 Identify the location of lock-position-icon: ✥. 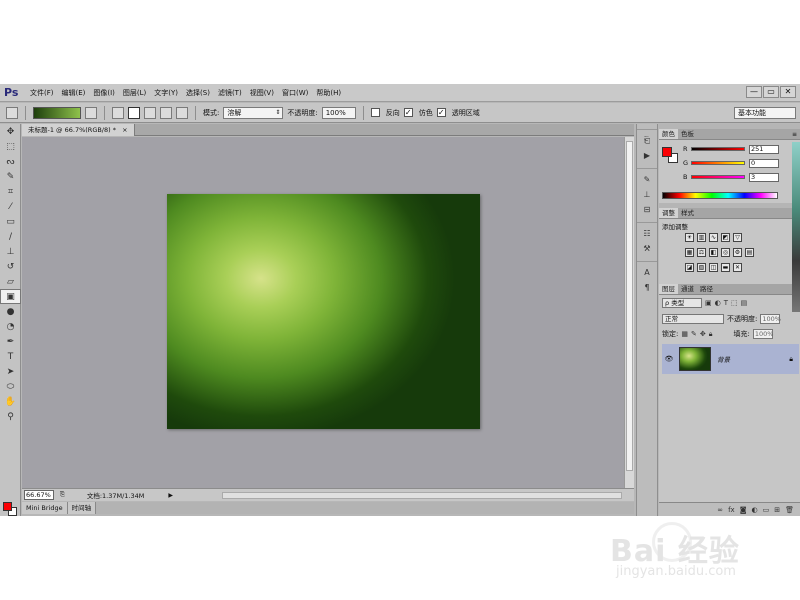
(703, 334).